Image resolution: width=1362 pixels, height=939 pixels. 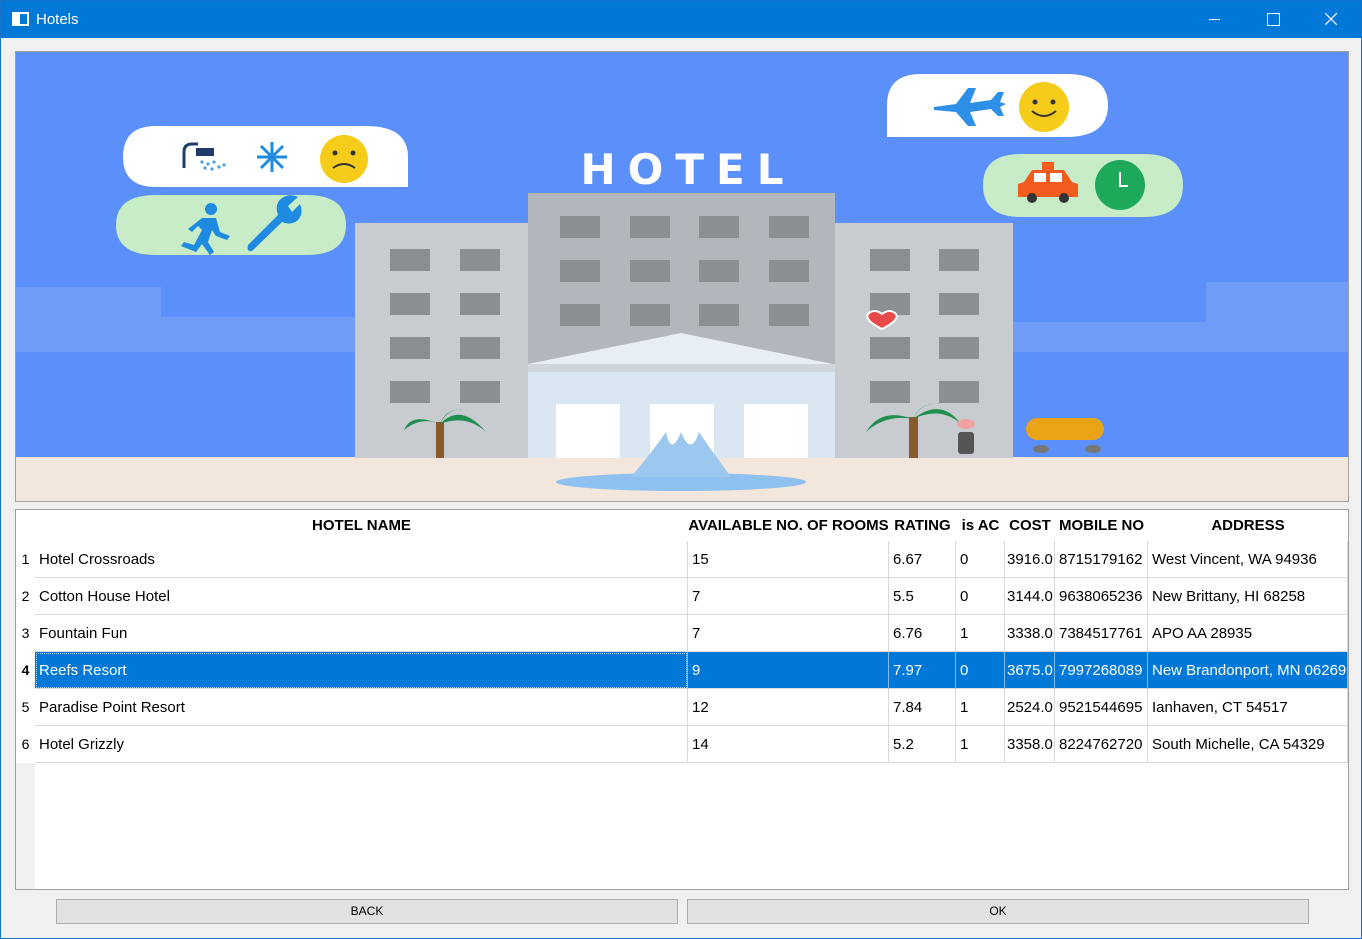 What do you see at coordinates (1248, 744) in the screenshot?
I see `cell-address: South Michelle, CA 54329` at bounding box center [1248, 744].